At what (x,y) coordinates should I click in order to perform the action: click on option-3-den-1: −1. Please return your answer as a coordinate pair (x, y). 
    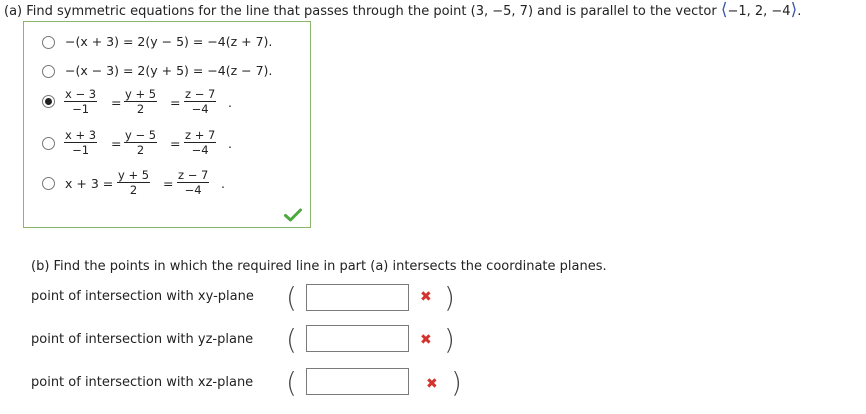
    Looking at the image, I should click on (81, 109).